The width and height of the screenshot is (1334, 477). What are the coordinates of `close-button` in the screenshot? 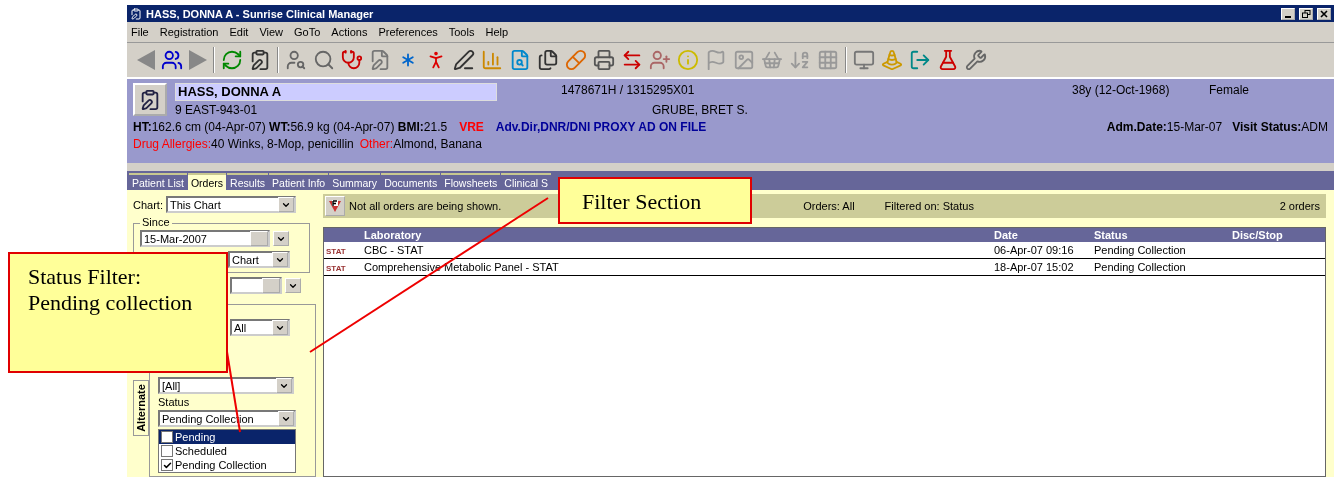 It's located at (1324, 13).